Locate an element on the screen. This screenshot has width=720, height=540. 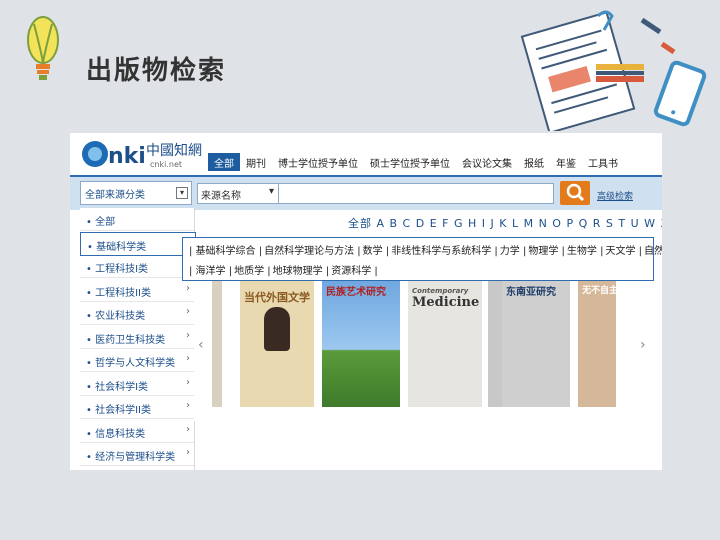
source-category-select: 全部来源分类 ▾ is located at coordinates (136, 193).